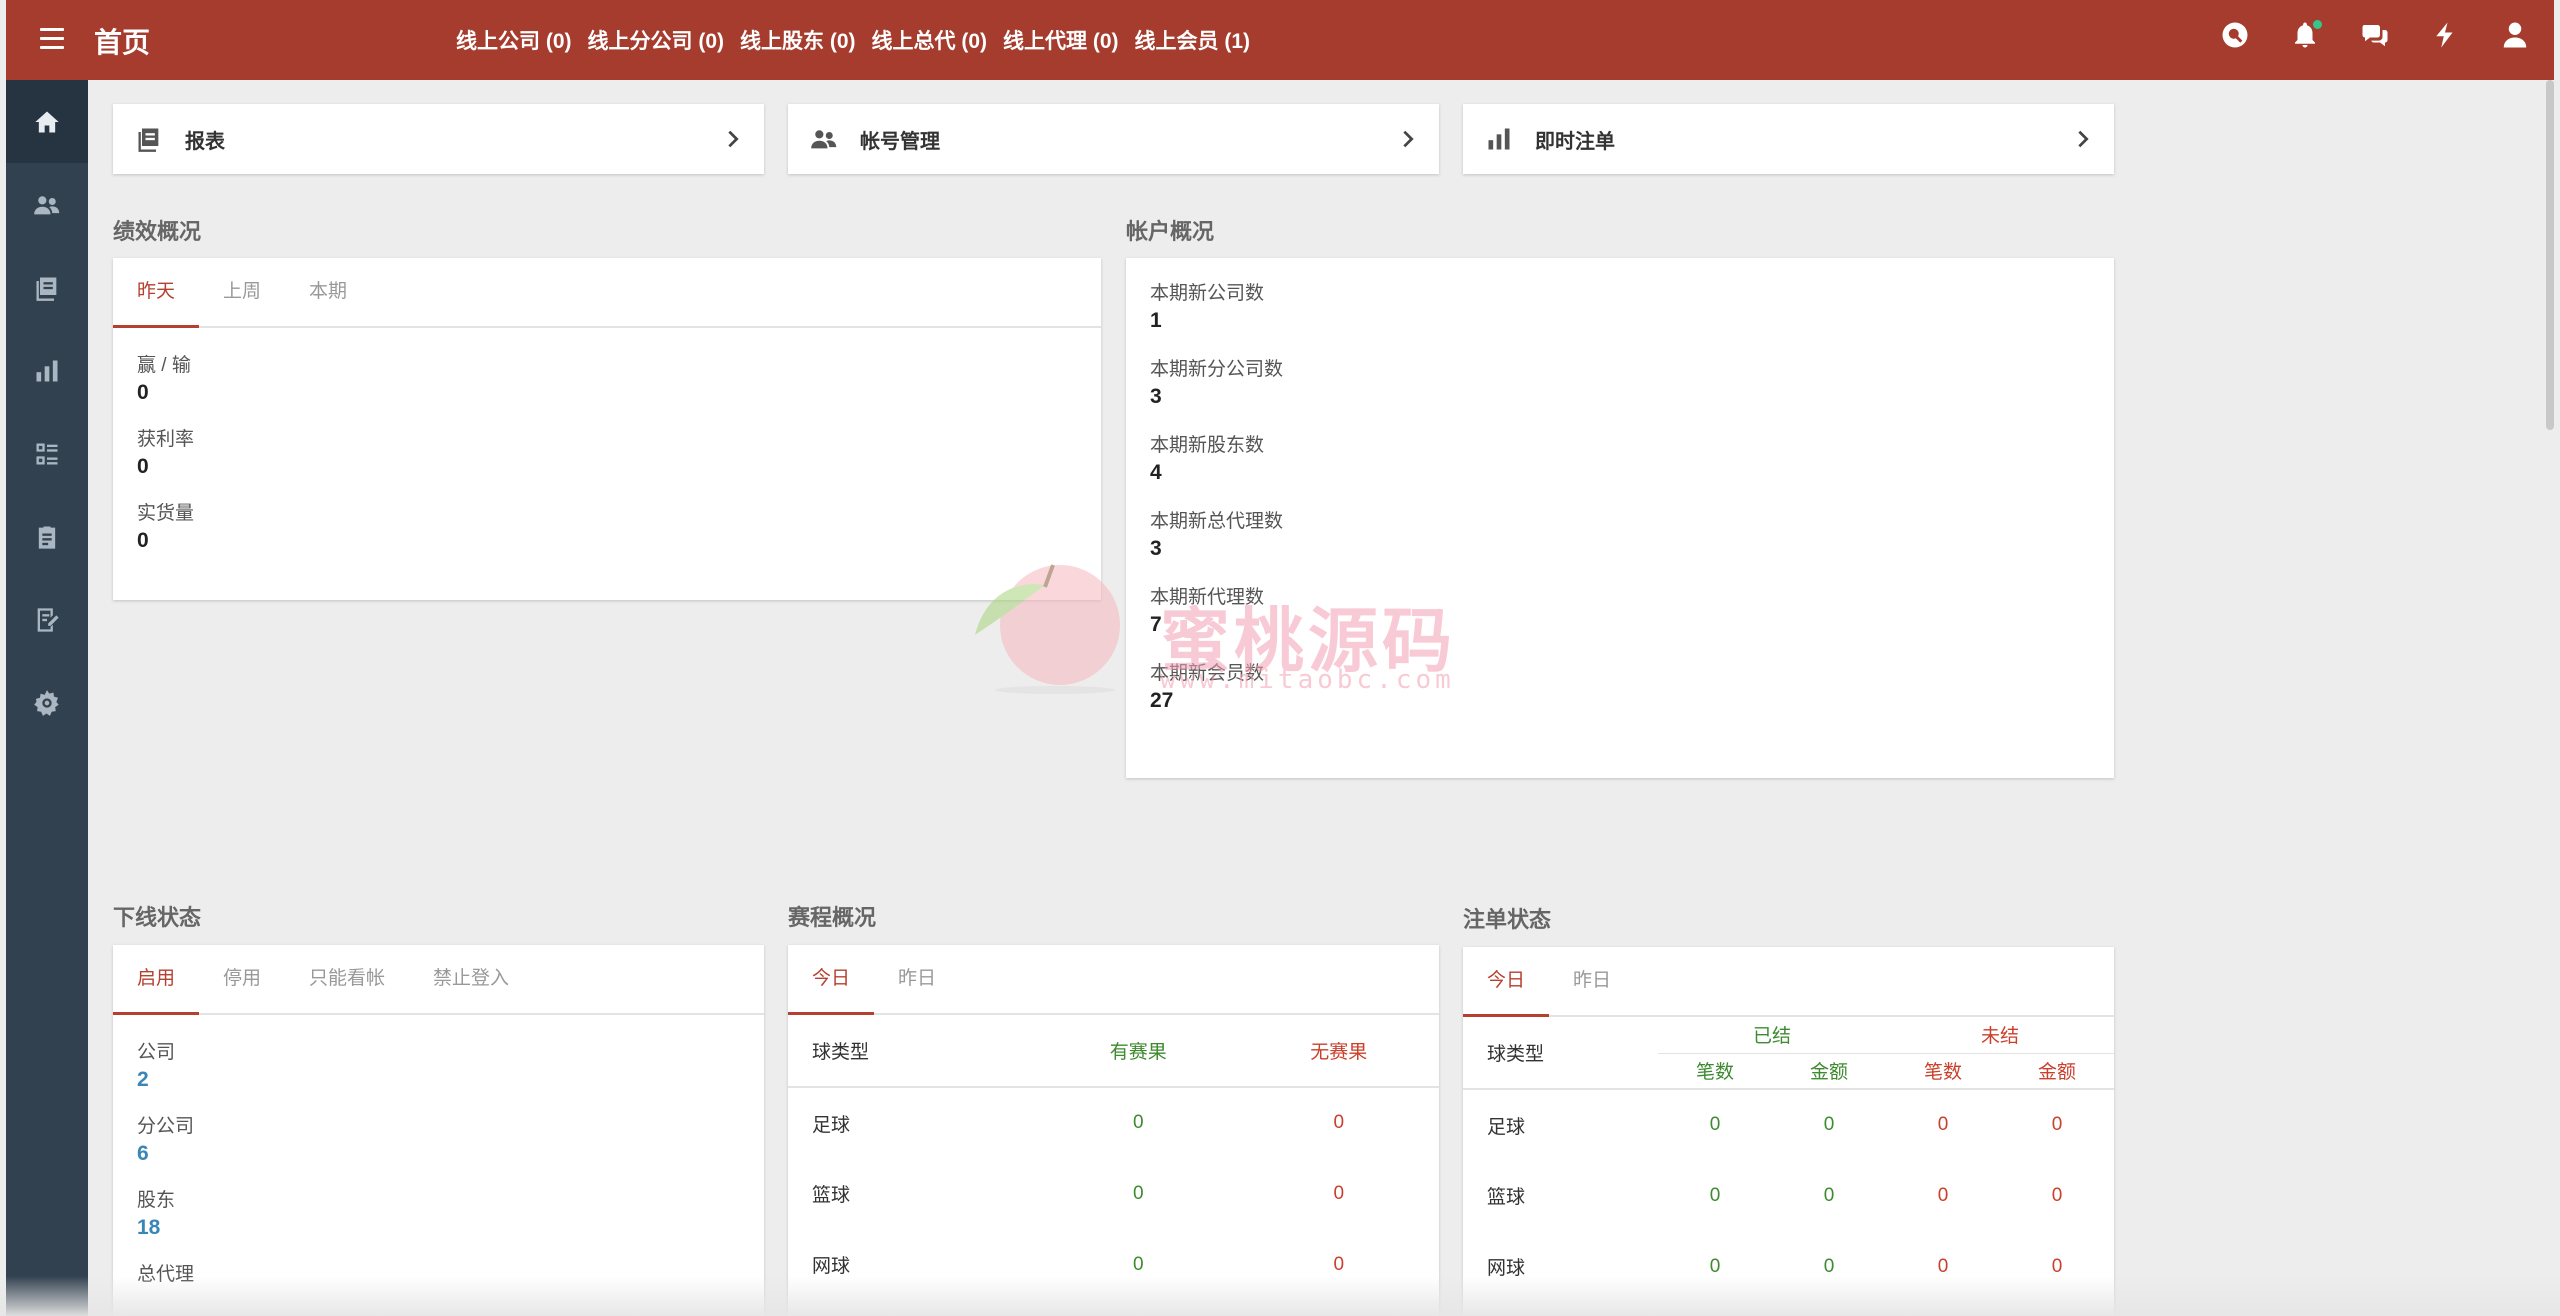 This screenshot has width=2560, height=1316. I want to click on online-general-agents-link: 线上总代 (0), so click(930, 40).